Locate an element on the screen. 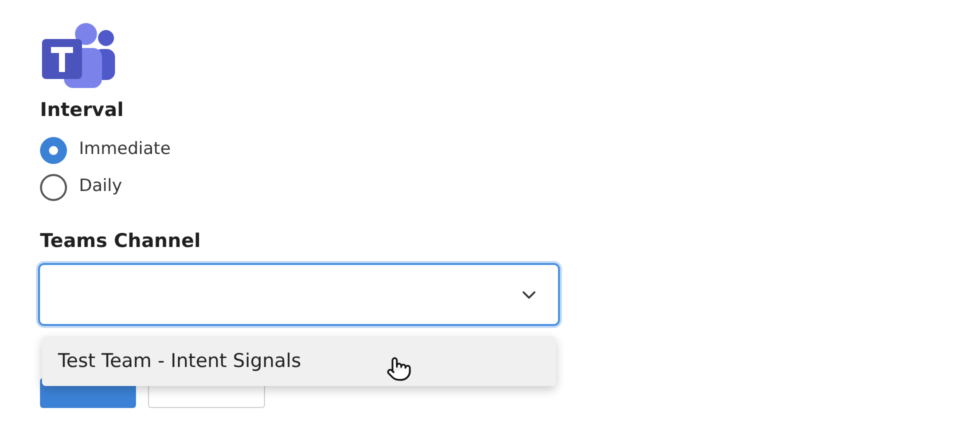 Image resolution: width=978 pixels, height=430 pixels. dropdown-option: Test Team - Intent Signals is located at coordinates (299, 361).